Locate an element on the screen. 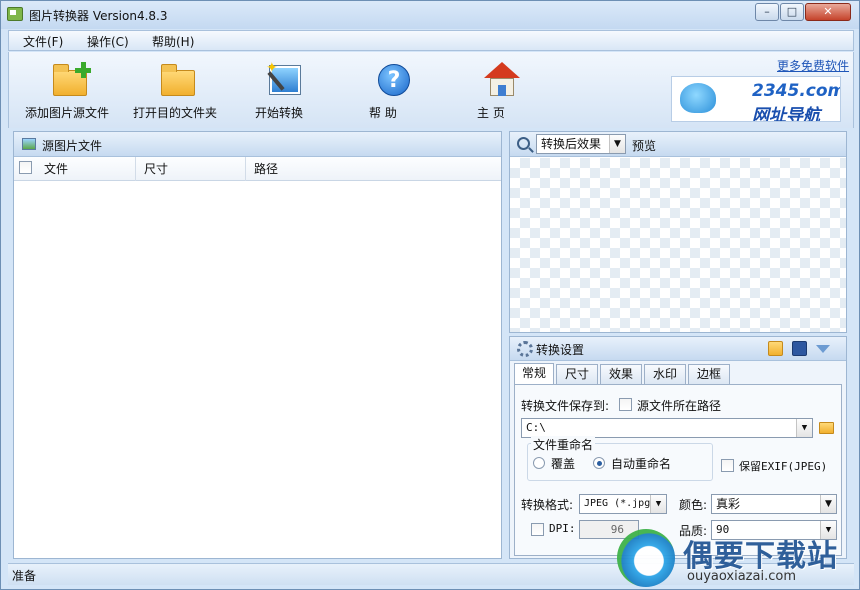 The image size is (860, 590). overwrite-label: 覆盖 is located at coordinates (563, 464).